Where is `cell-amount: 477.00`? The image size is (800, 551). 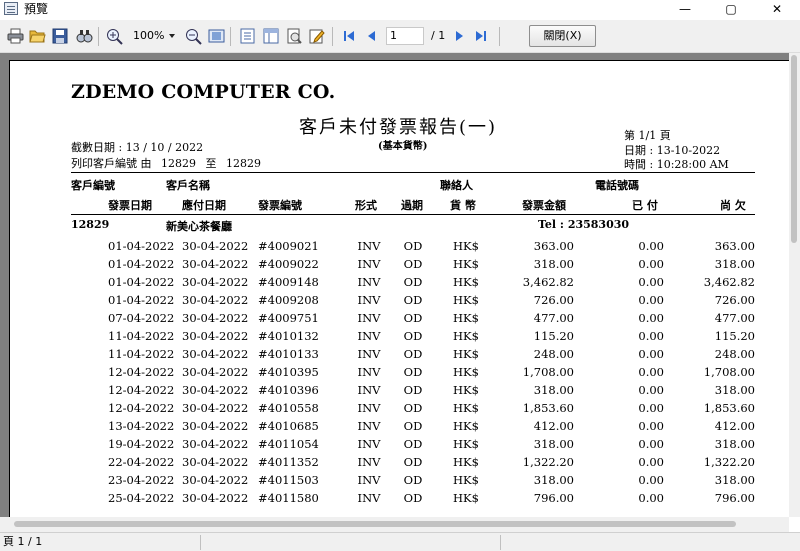
cell-amount: 477.00 is located at coordinates (553, 318).